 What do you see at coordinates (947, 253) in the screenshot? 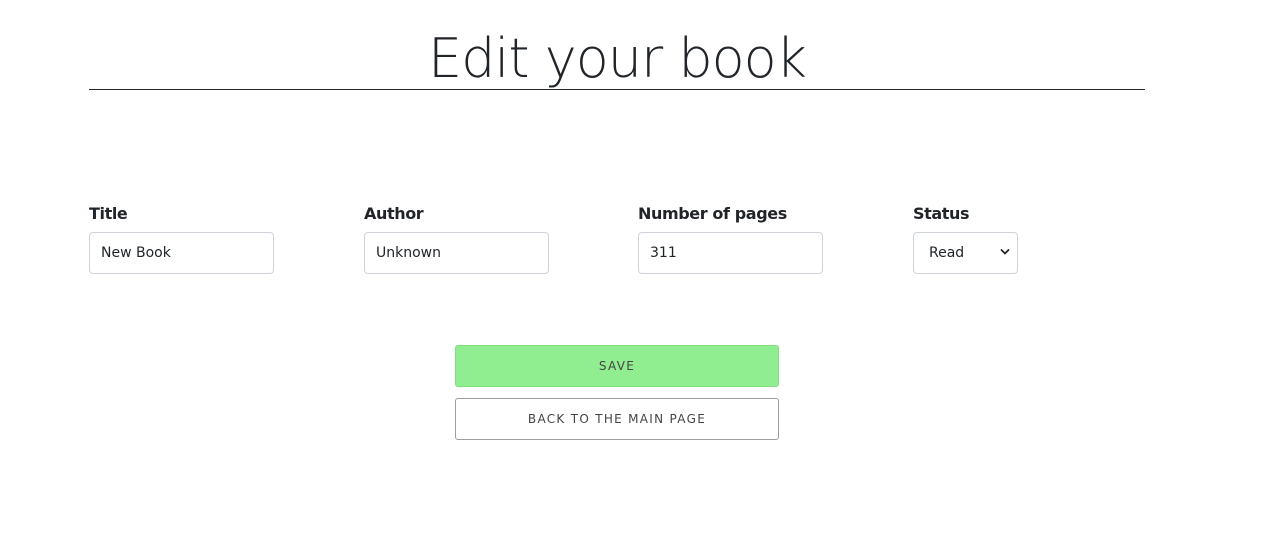
I see `status-selected-value: Read` at bounding box center [947, 253].